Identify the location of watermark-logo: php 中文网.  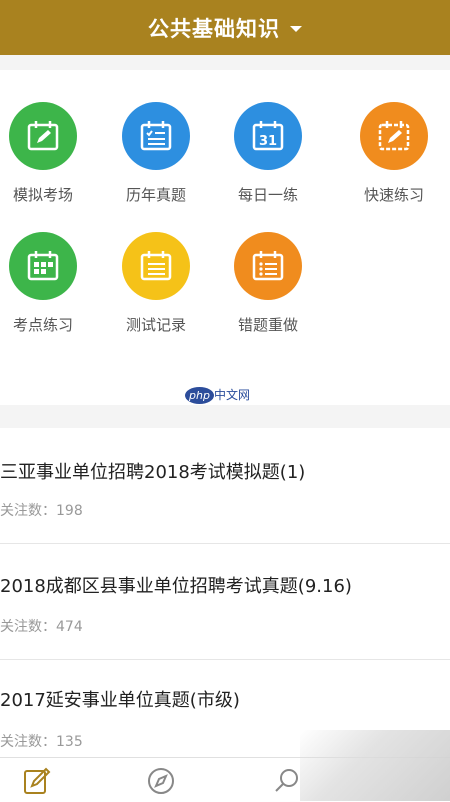
(217, 395).